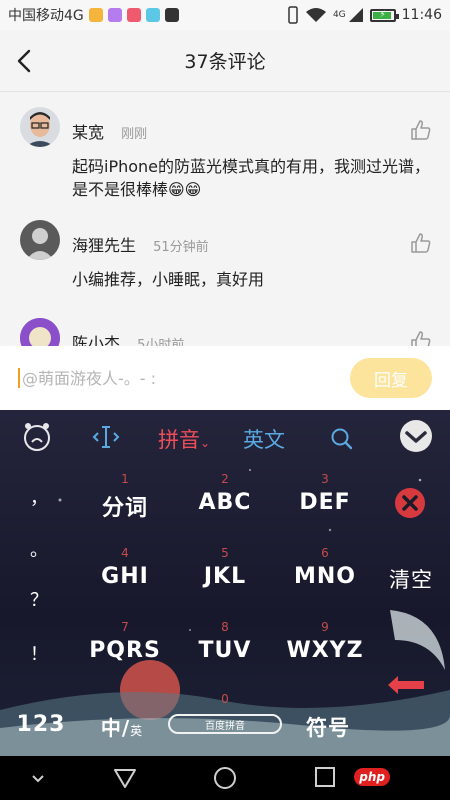 This screenshot has width=450, height=800. What do you see at coordinates (325, 574) in the screenshot?
I see `key-6: 6 MNO` at bounding box center [325, 574].